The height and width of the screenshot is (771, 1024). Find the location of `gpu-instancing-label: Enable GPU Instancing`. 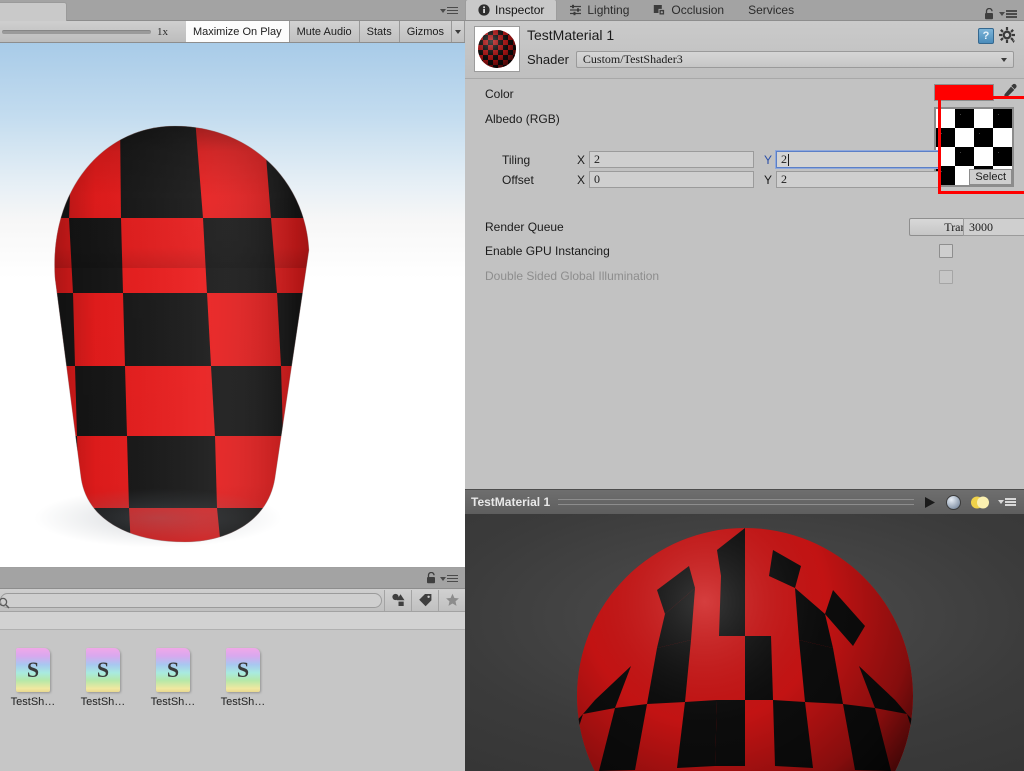

gpu-instancing-label: Enable GPU Instancing is located at coordinates (547, 251).